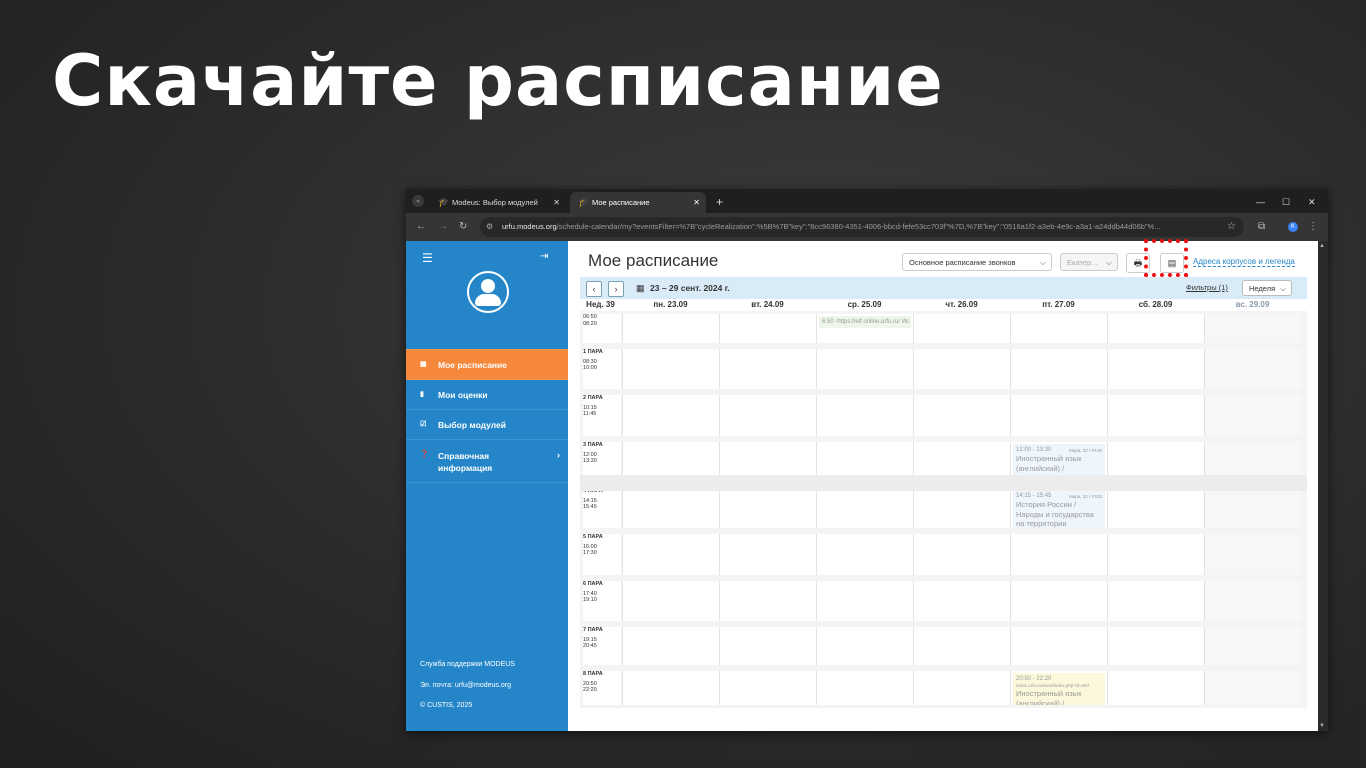 This screenshot has width=1366, height=768. I want to click on scrollbar: ▲ ▼, so click(1323, 486).